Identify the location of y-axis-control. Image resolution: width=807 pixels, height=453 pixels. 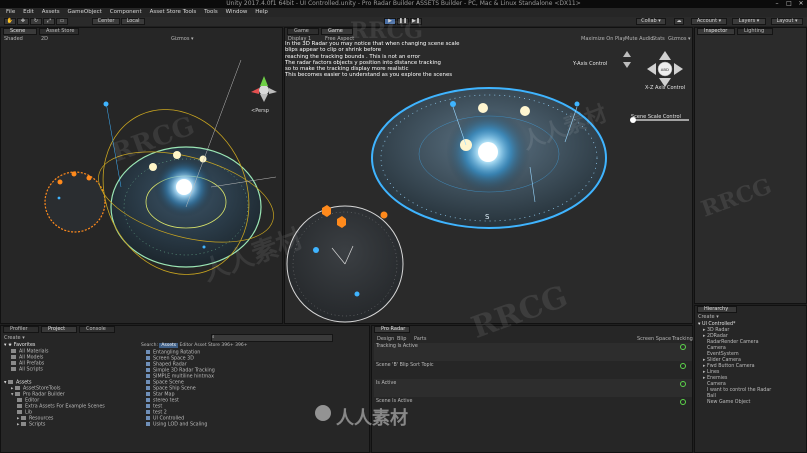
(627, 59).